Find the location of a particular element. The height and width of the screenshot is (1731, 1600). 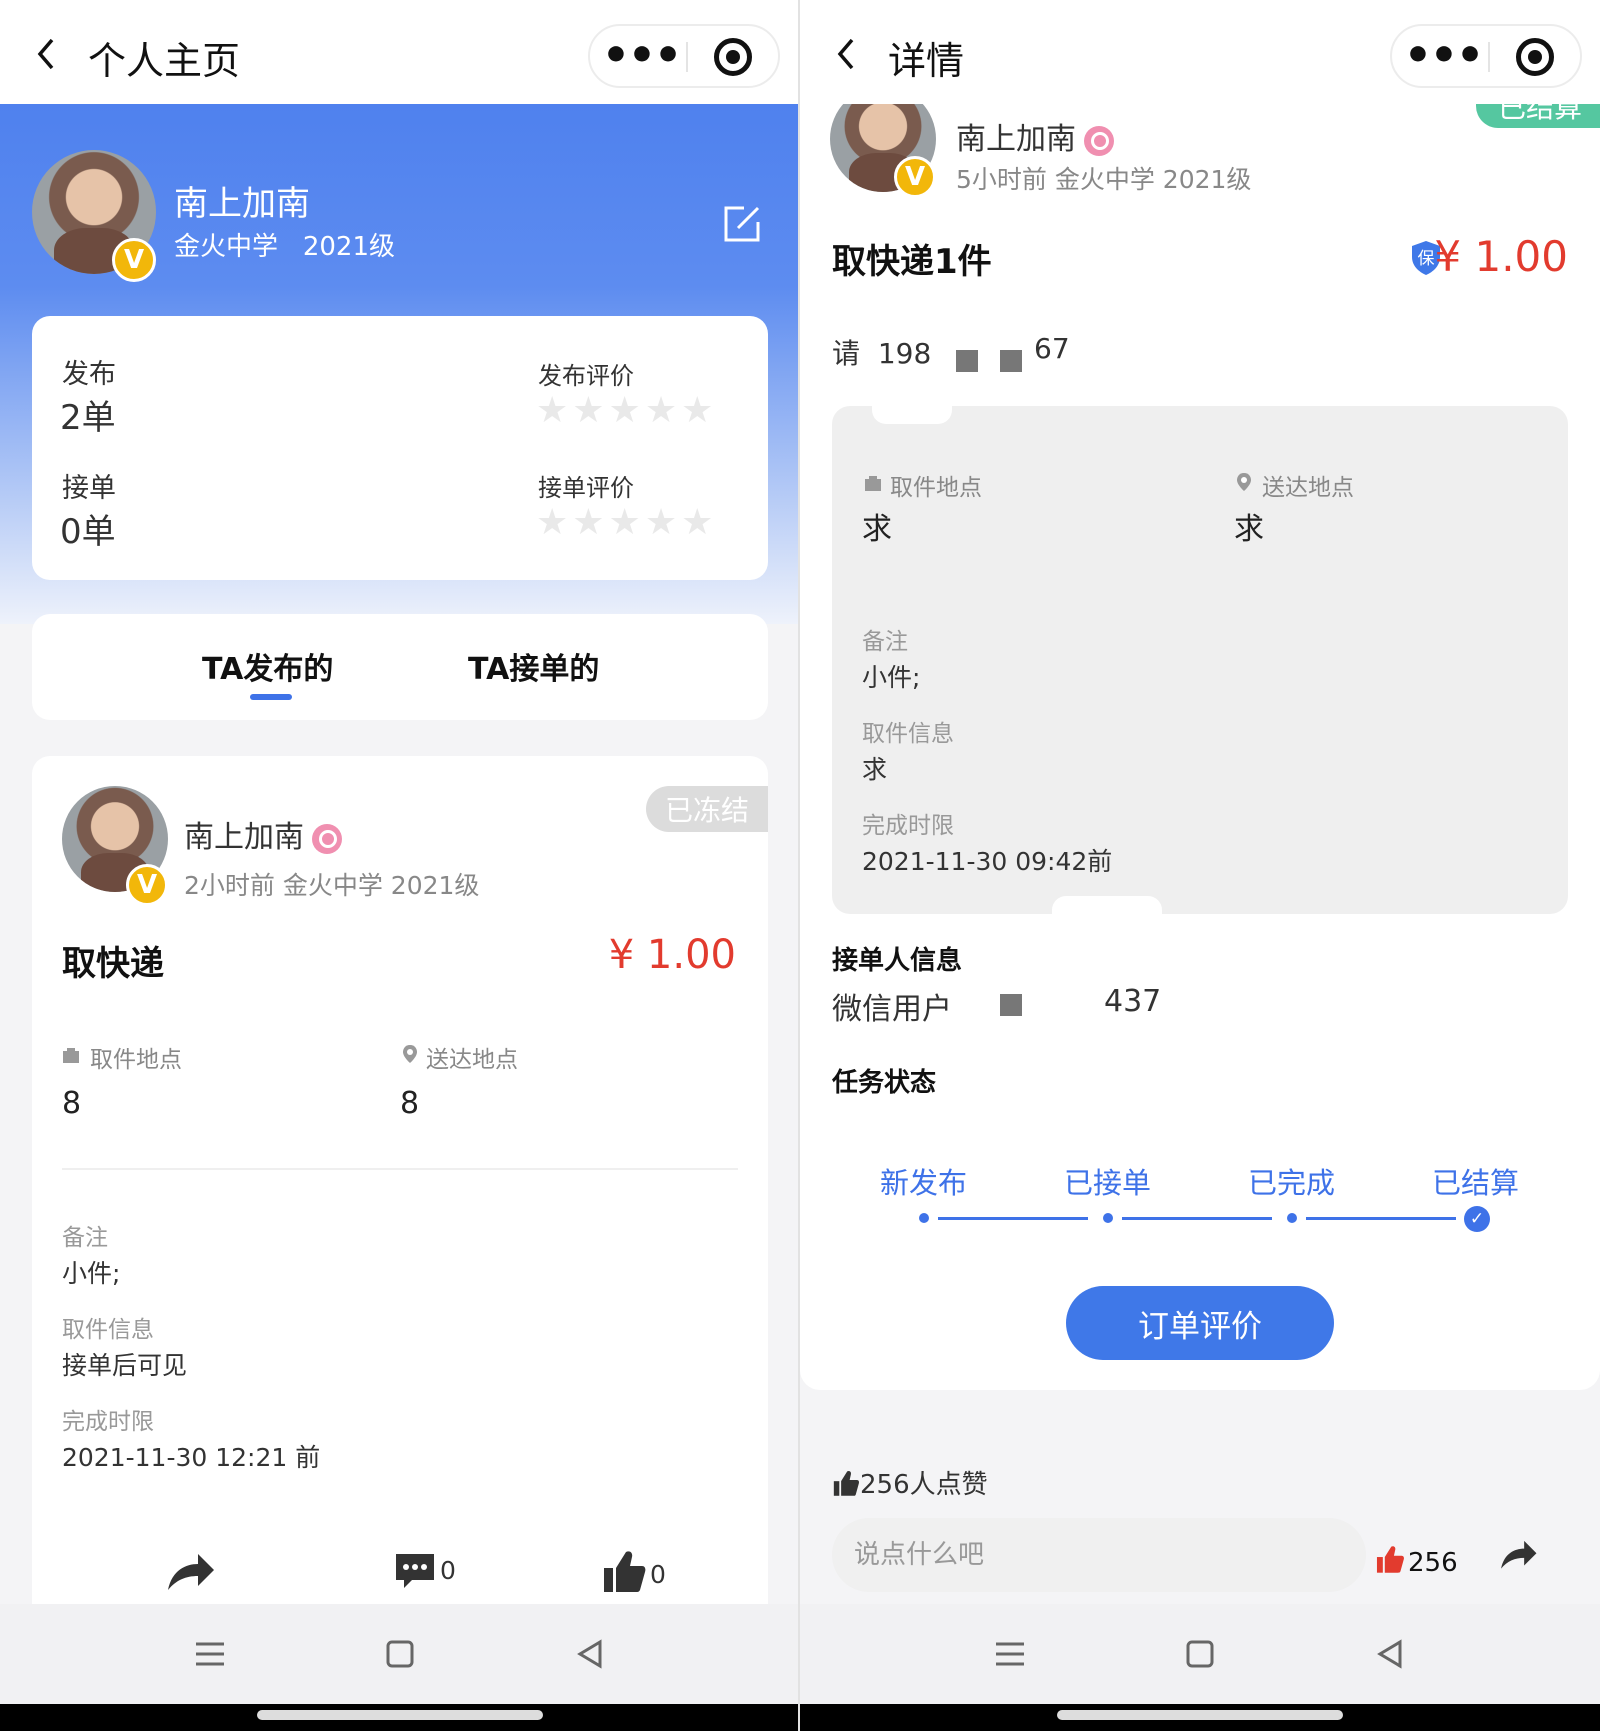

tab-published: TA发布的 is located at coordinates (267, 666).